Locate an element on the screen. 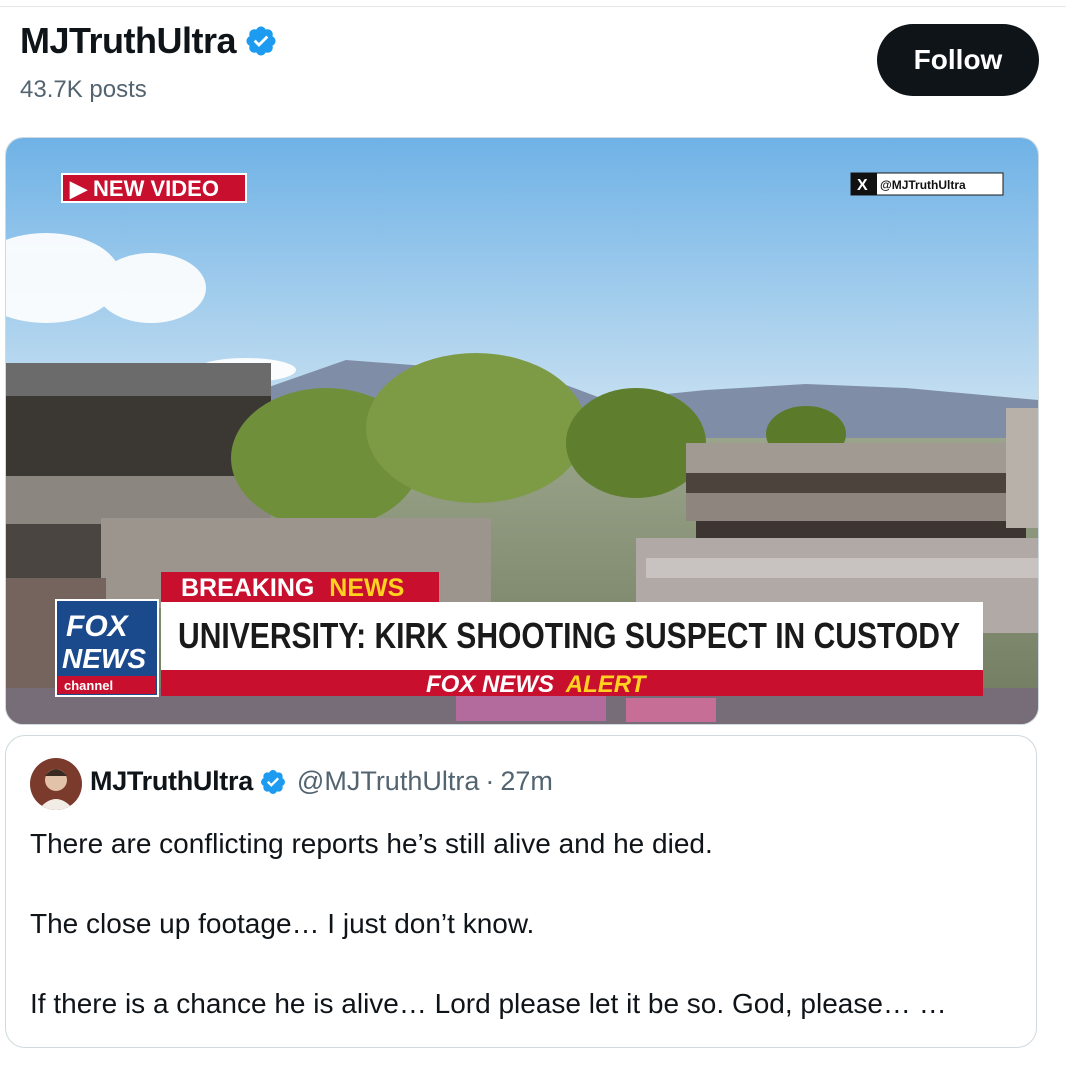  logo-line-3: channel is located at coordinates (88, 685).